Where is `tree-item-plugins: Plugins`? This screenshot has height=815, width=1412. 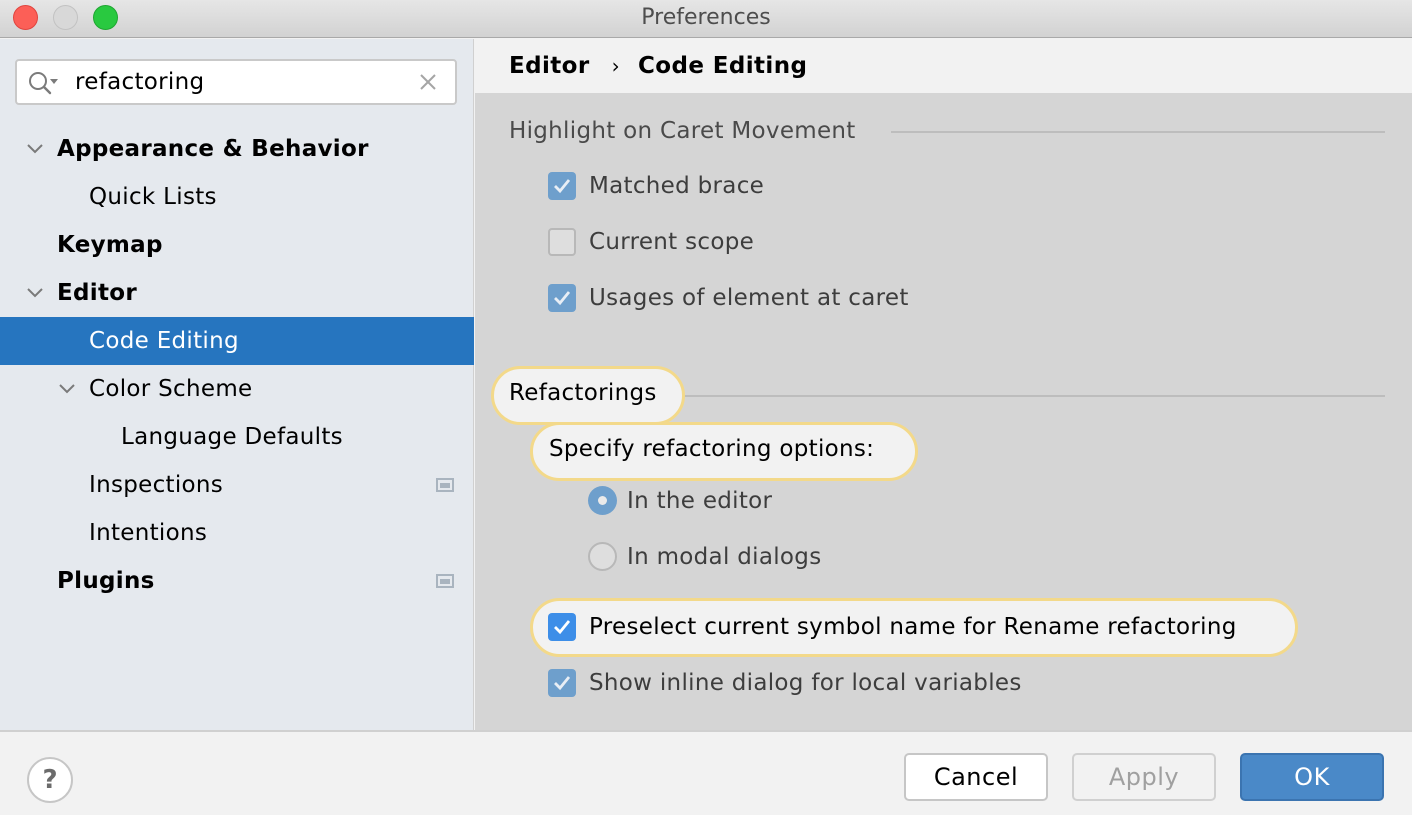 tree-item-plugins: Plugins is located at coordinates (237, 581).